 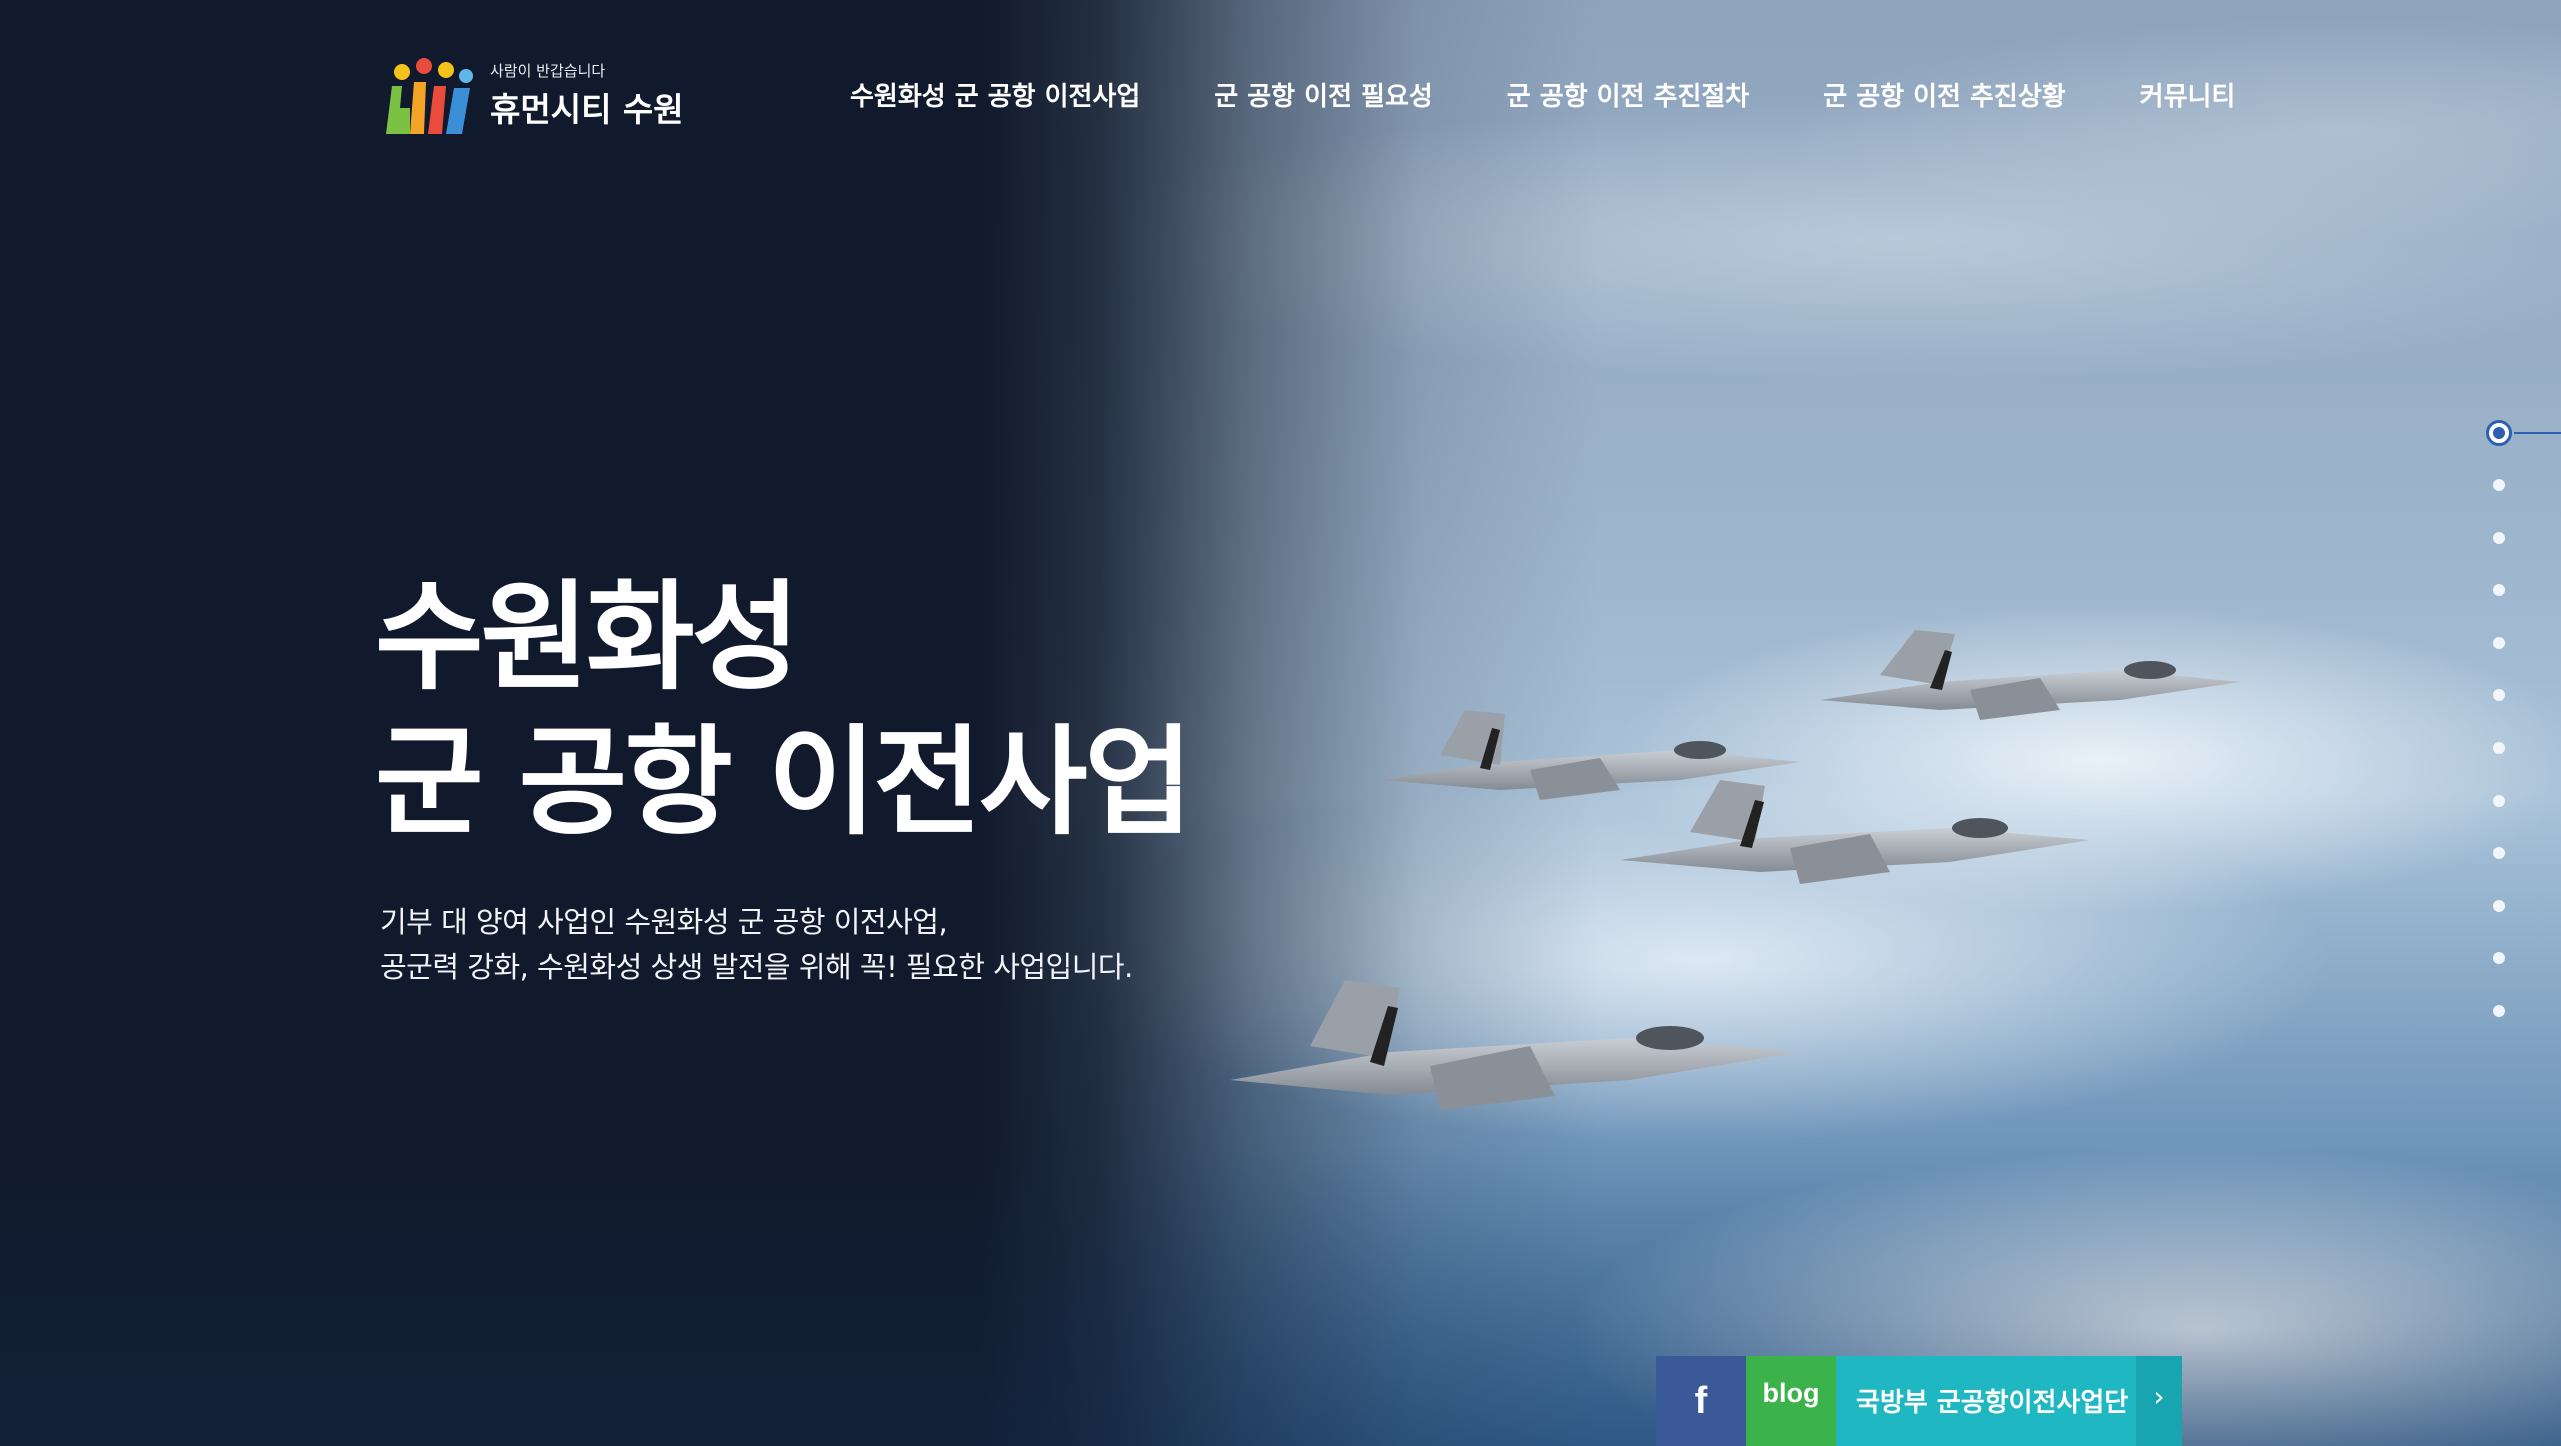 I want to click on logo-tagline: 사람이 반갑습니다, so click(x=548, y=70).